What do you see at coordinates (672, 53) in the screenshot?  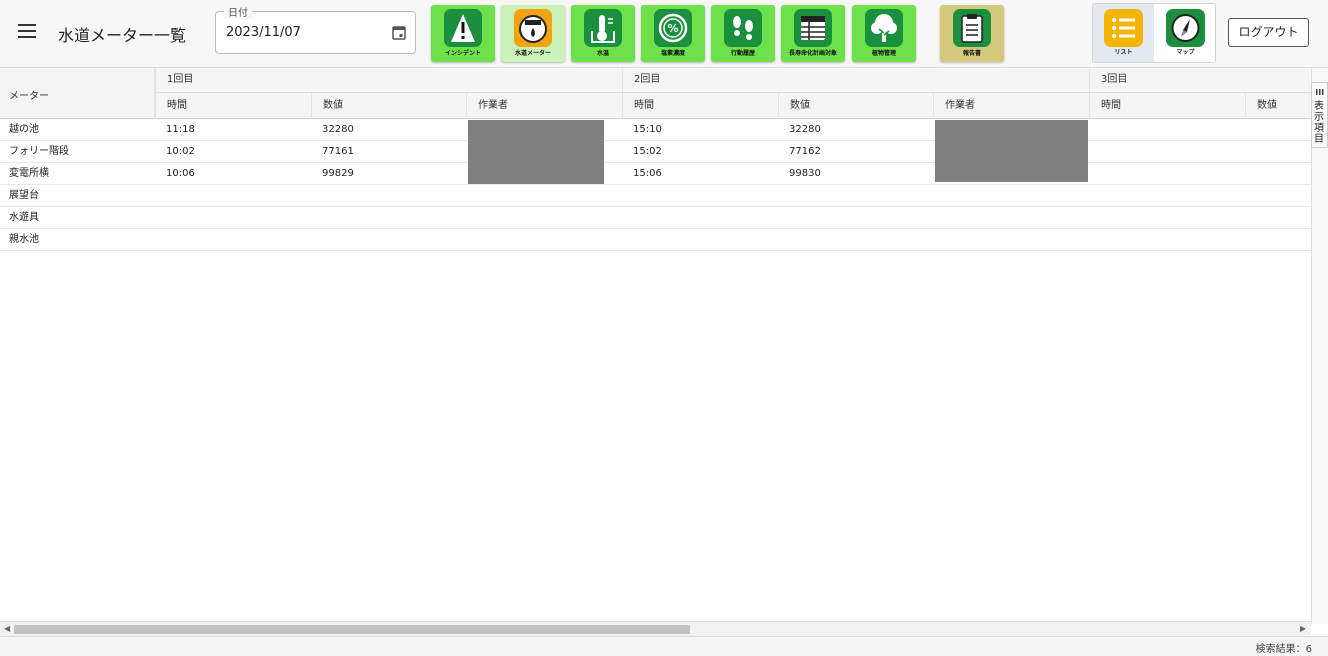 I see `nav-salinity-label: 塩素濃度` at bounding box center [672, 53].